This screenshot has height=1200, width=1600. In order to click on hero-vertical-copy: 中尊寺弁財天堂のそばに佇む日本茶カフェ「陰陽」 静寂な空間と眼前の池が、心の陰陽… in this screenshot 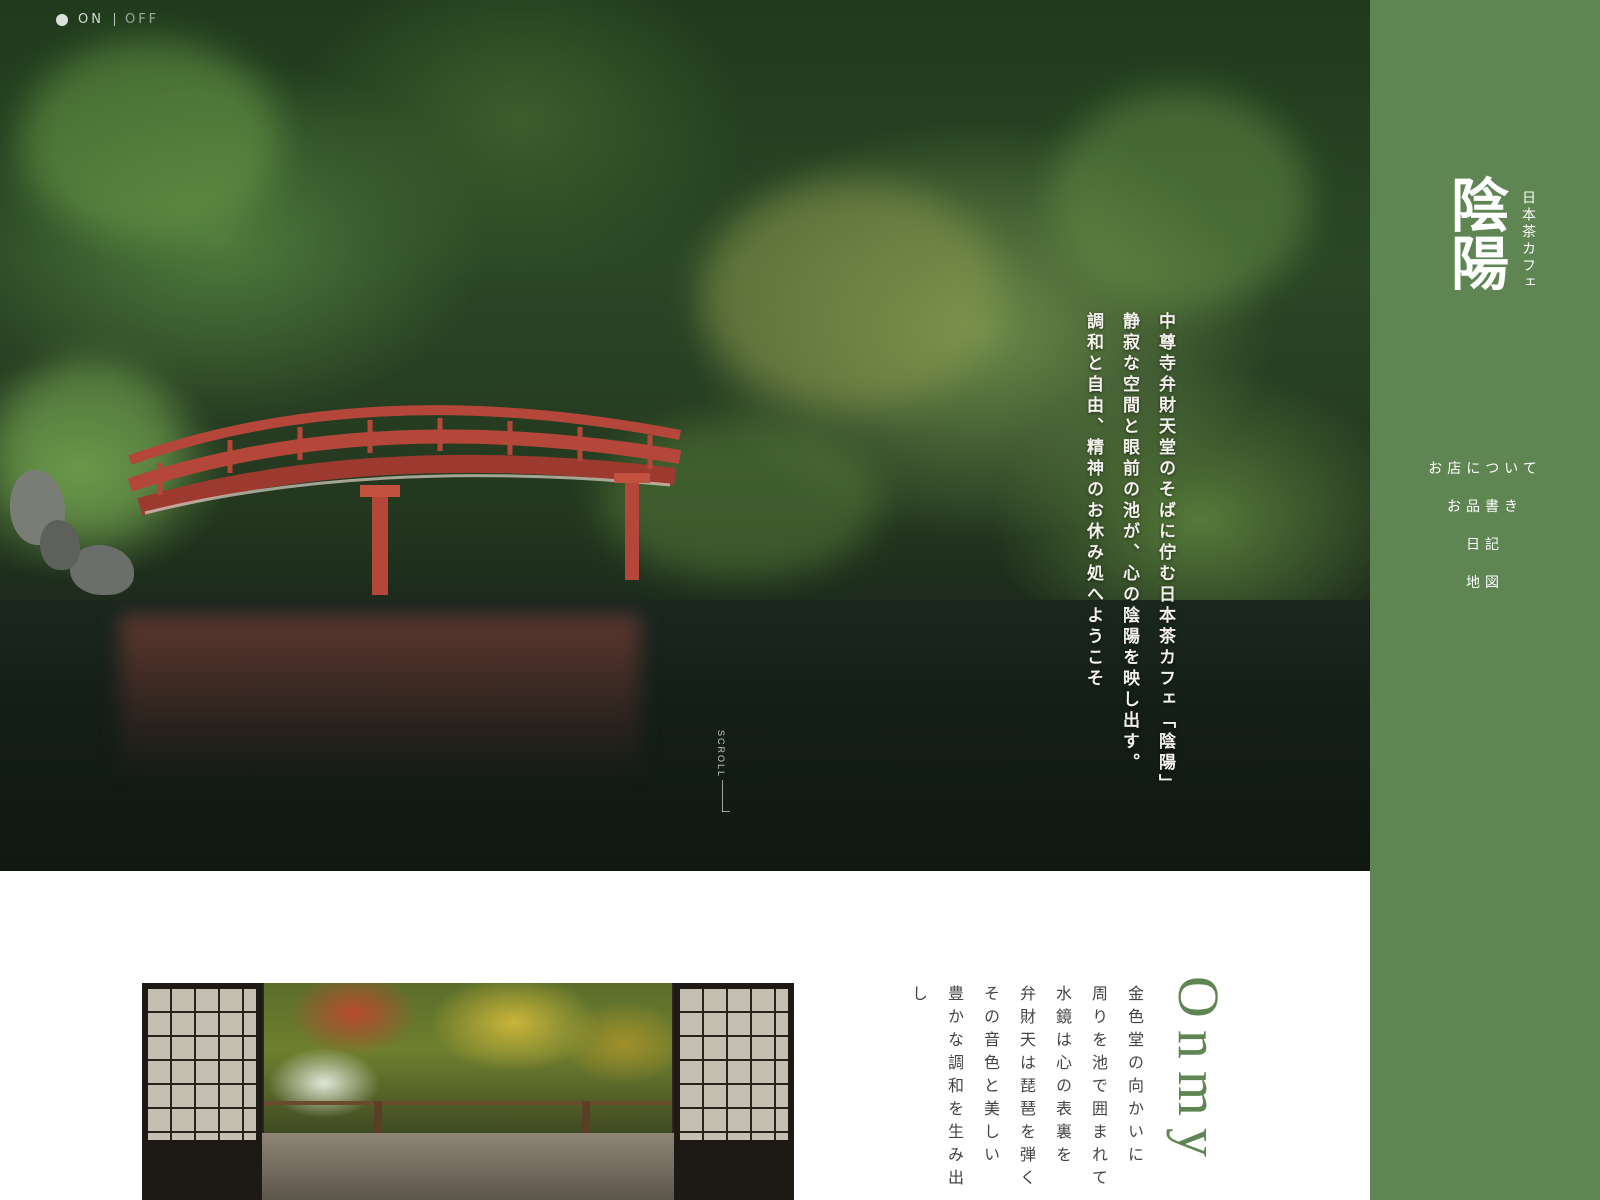, I will do `click(1129, 572)`.